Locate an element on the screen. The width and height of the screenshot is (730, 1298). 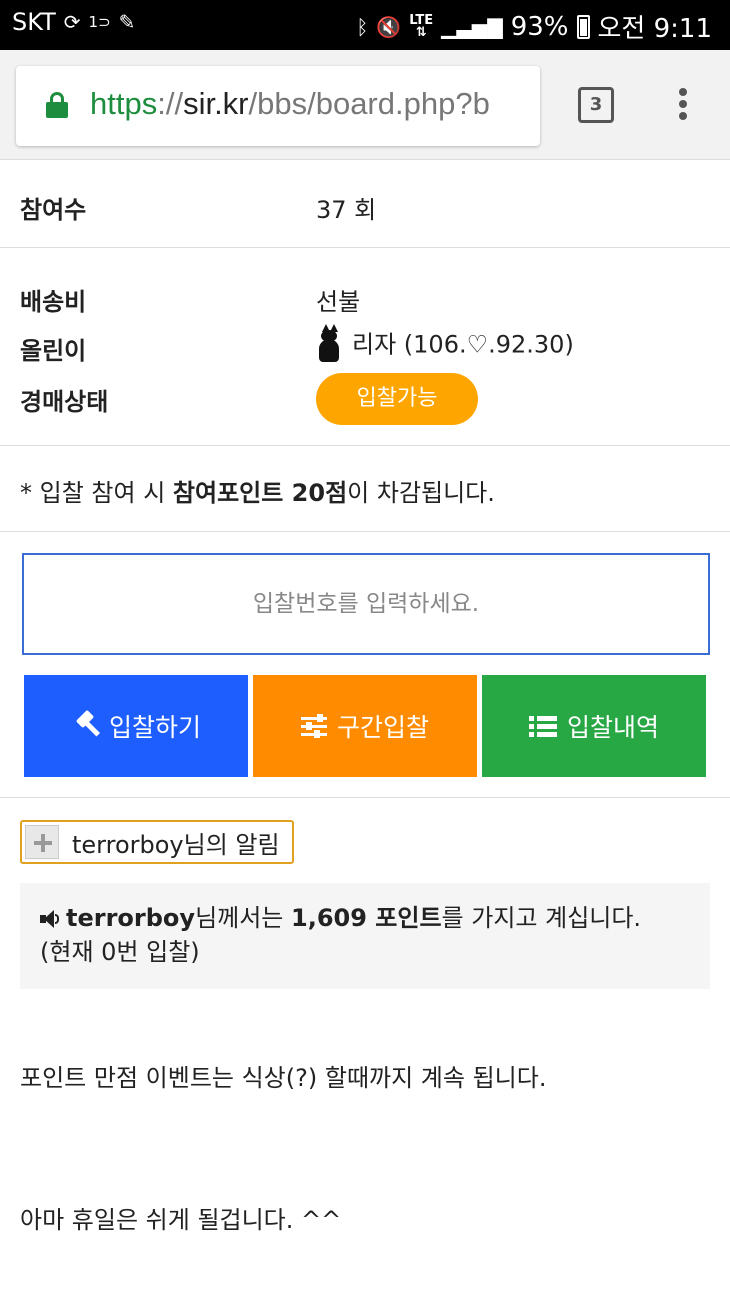
carrier-label: SKT is located at coordinates (34, 22).